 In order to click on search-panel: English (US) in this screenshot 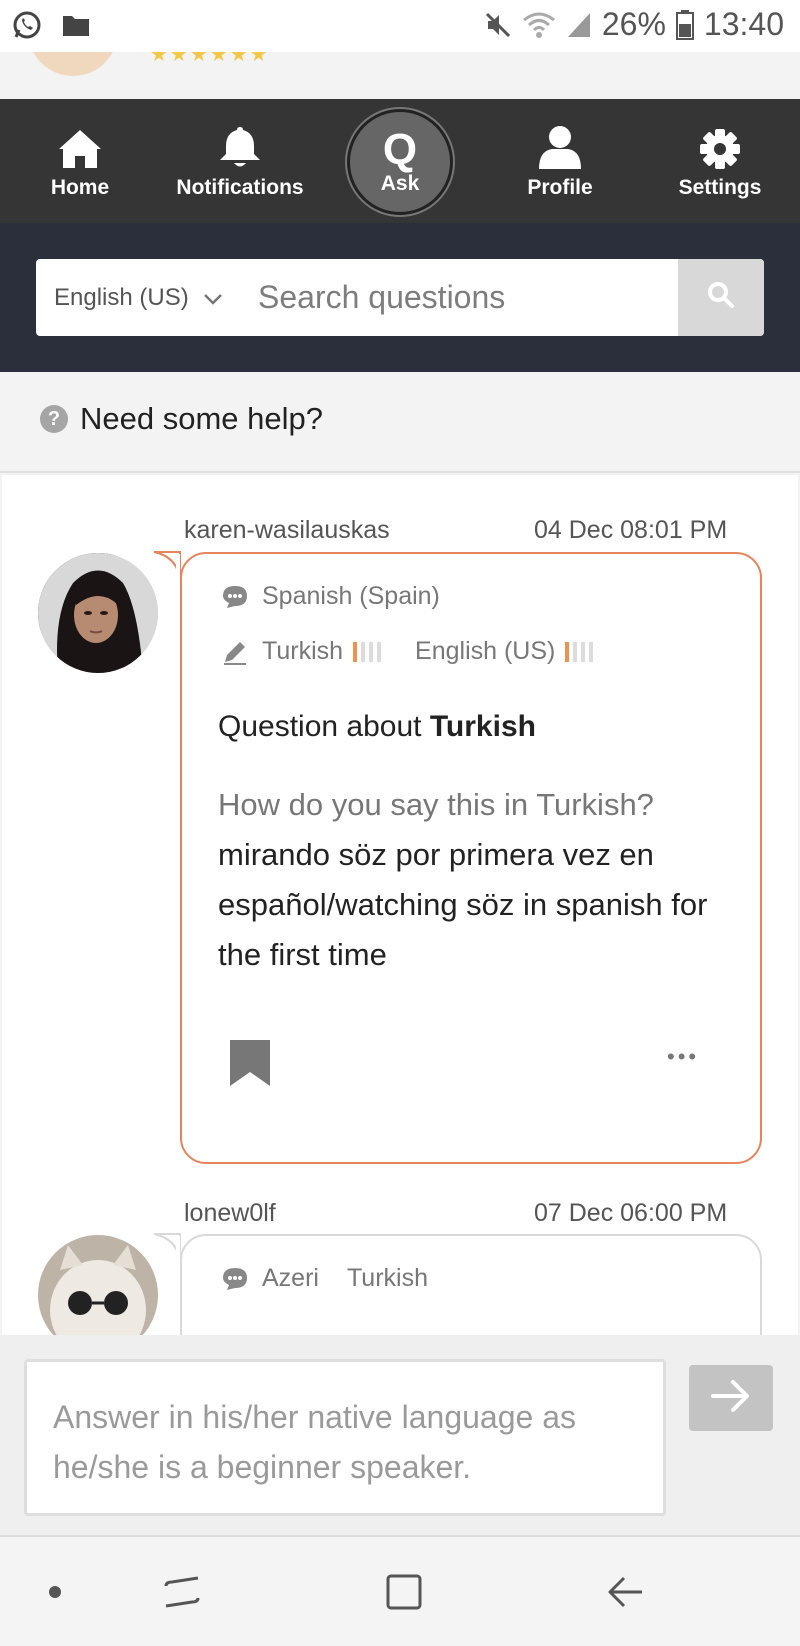, I will do `click(400, 297)`.